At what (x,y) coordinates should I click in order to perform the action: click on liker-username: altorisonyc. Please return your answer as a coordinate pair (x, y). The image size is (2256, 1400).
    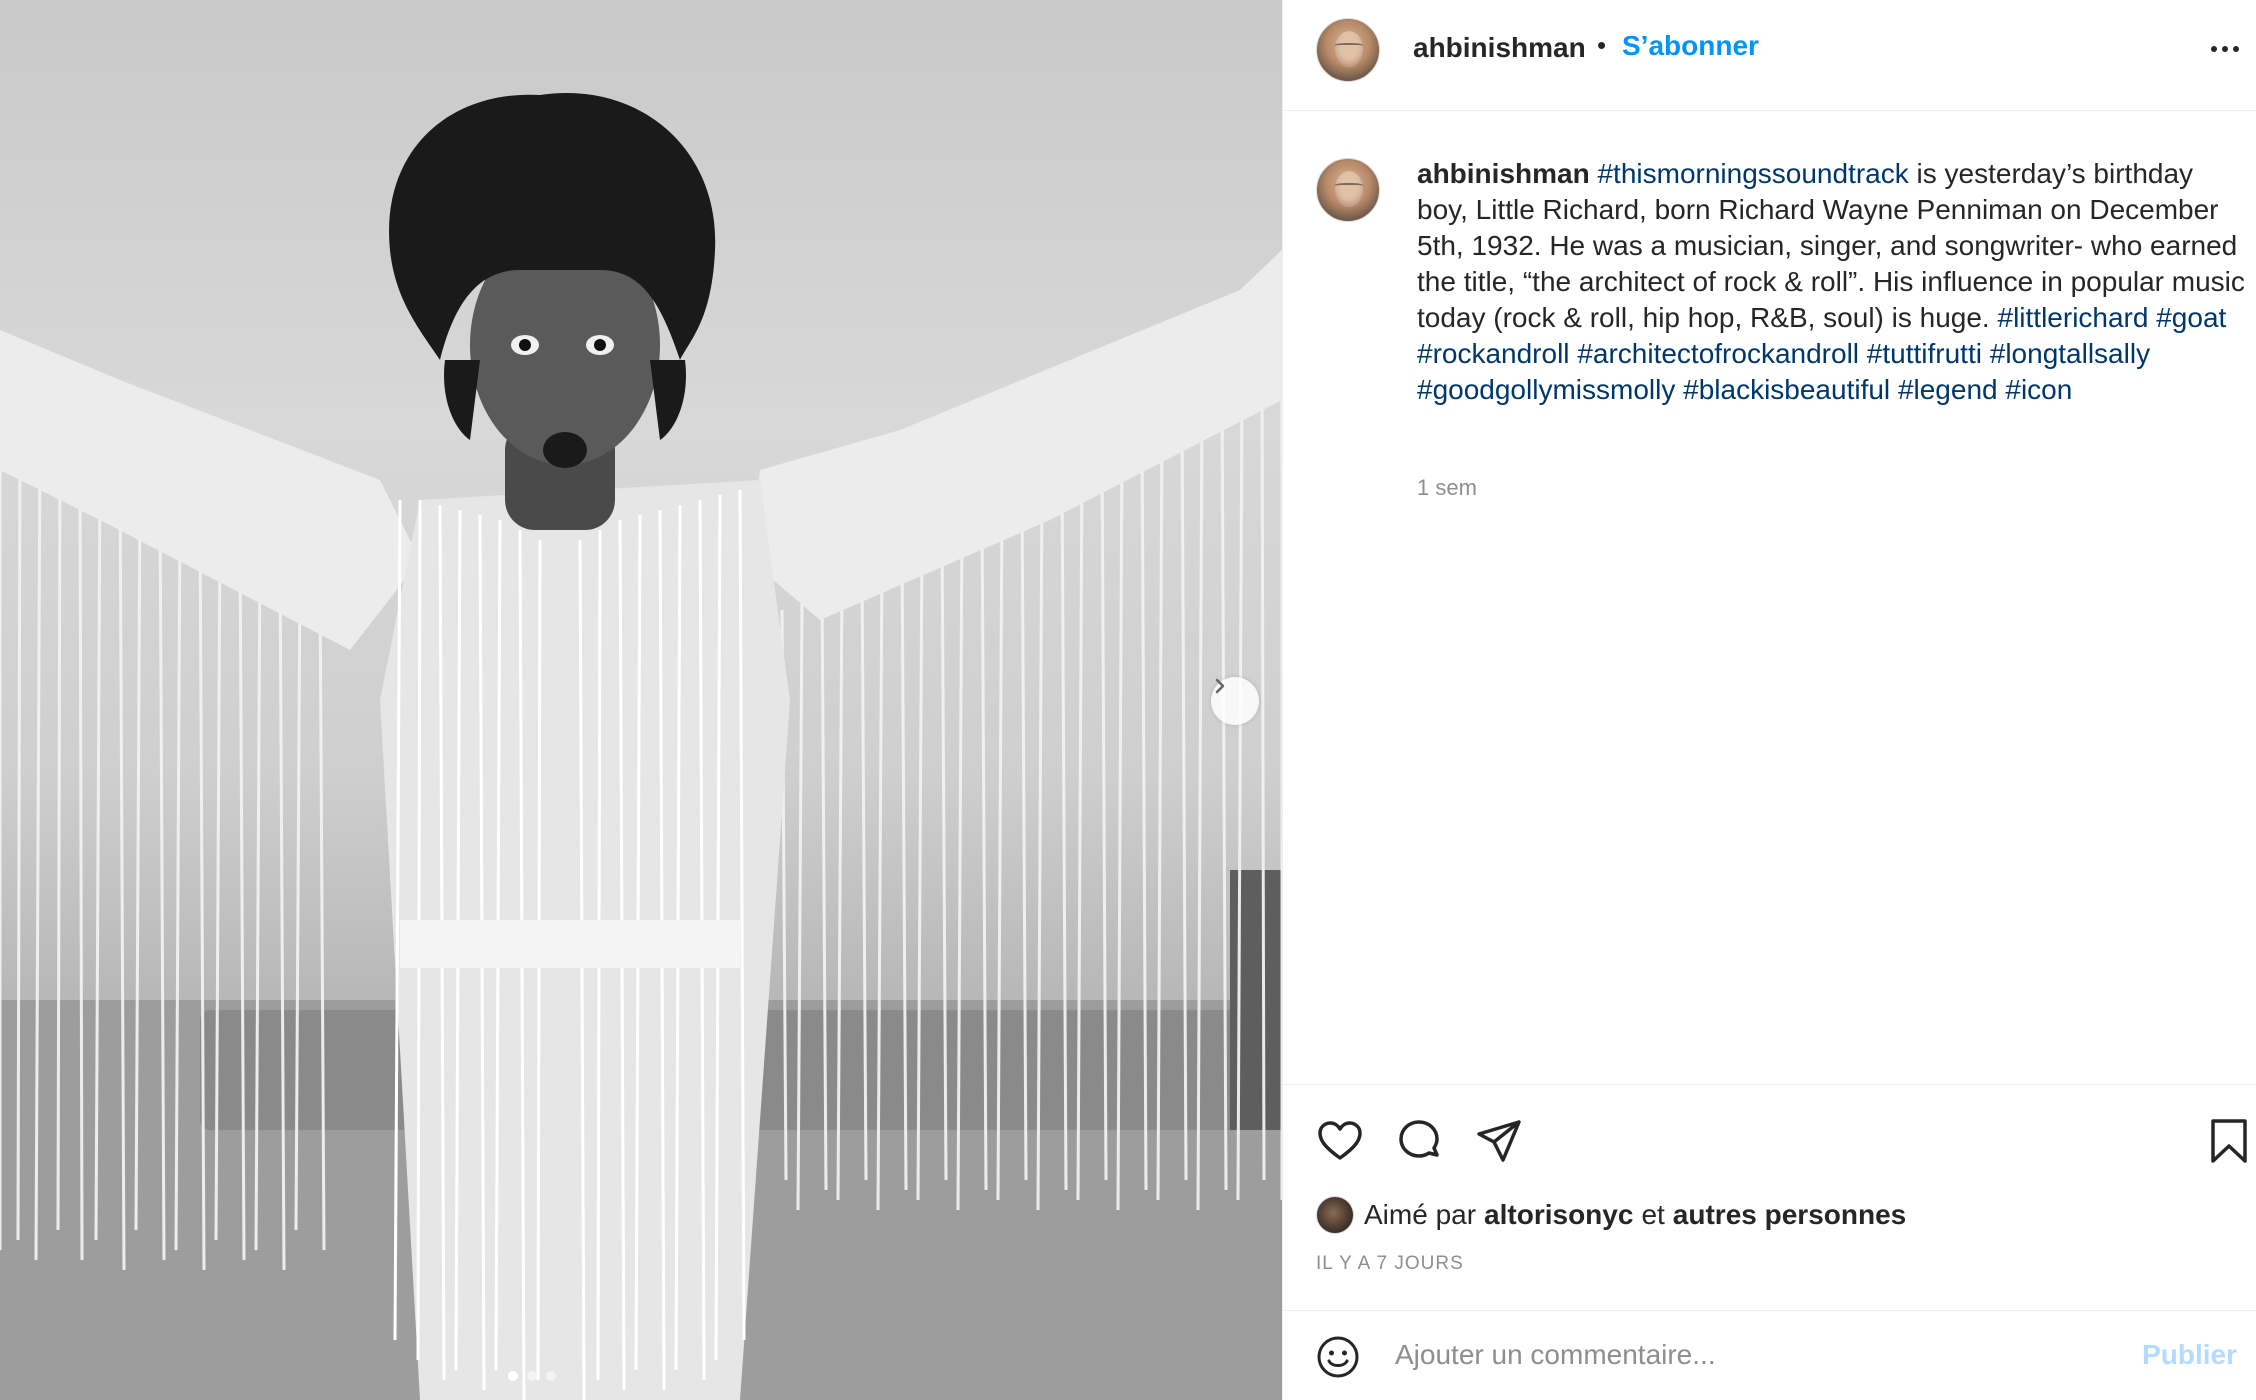
    Looking at the image, I should click on (1558, 1215).